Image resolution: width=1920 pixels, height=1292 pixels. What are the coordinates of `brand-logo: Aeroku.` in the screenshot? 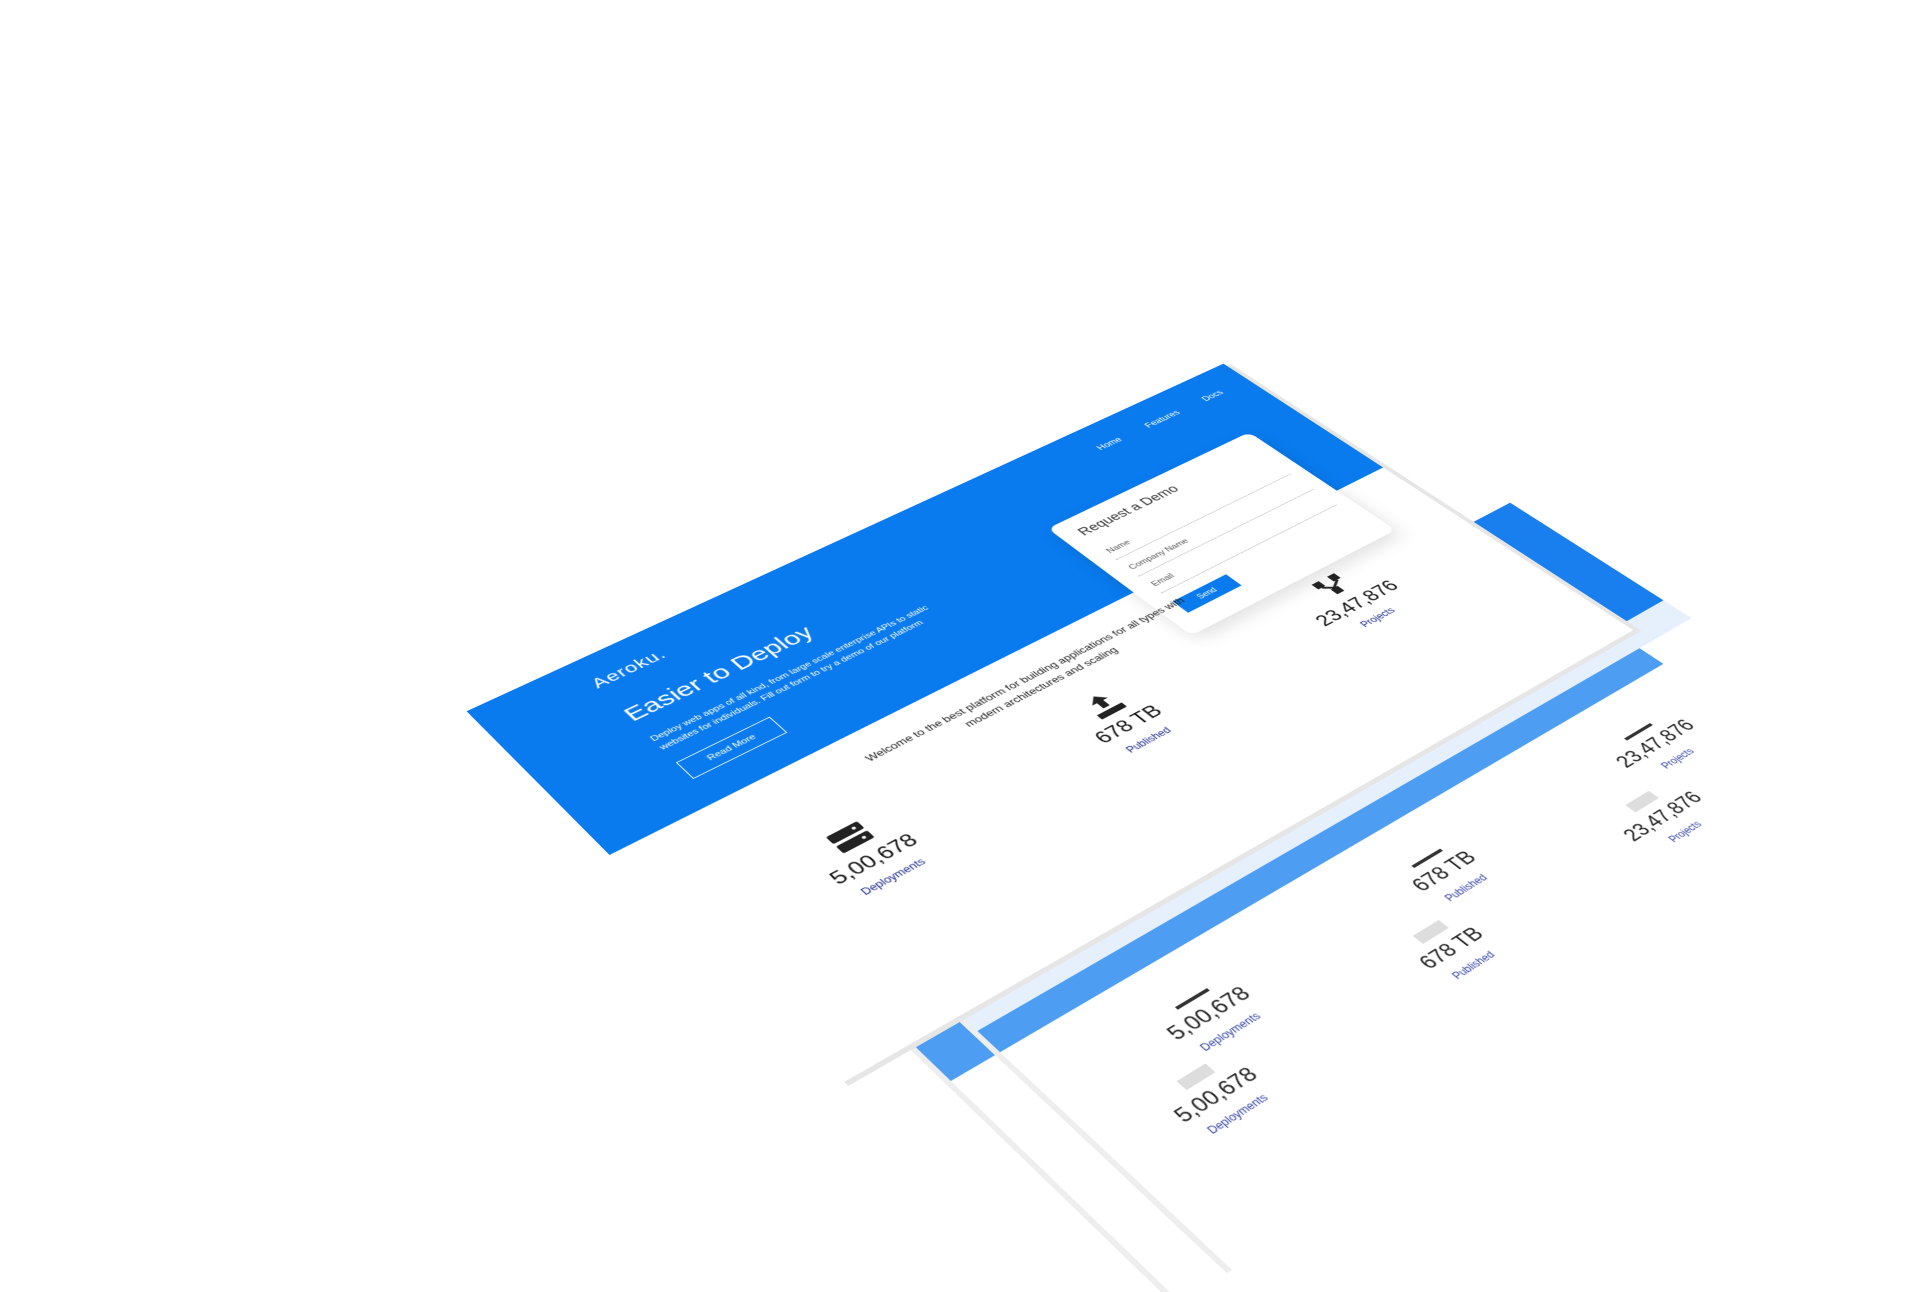 It's located at (629, 669).